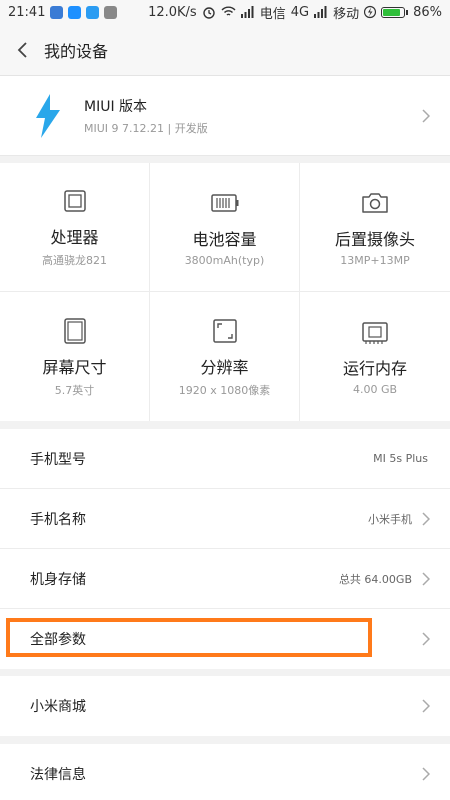 The image size is (450, 800). I want to click on spec-processor: 处理器 高通骁龙821, so click(75, 227).